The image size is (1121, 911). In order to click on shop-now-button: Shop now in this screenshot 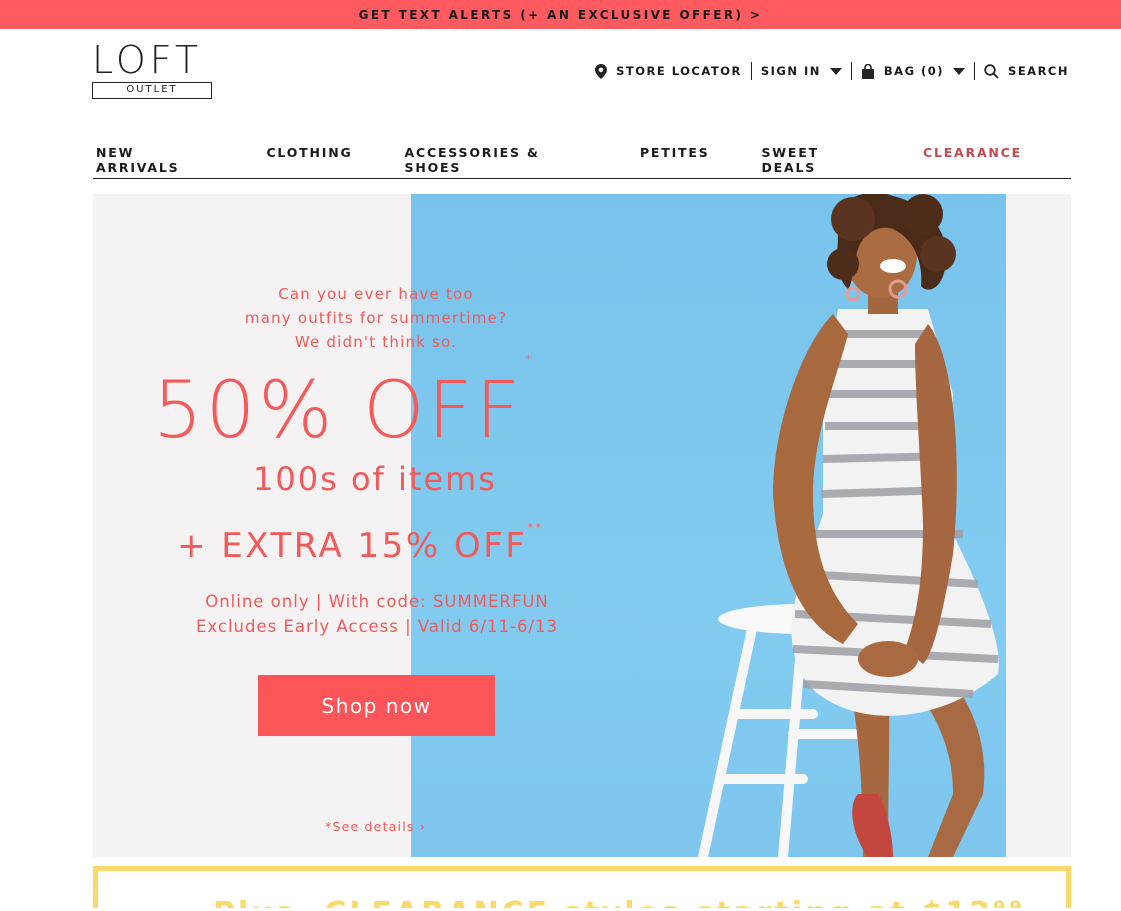, I will do `click(376, 705)`.